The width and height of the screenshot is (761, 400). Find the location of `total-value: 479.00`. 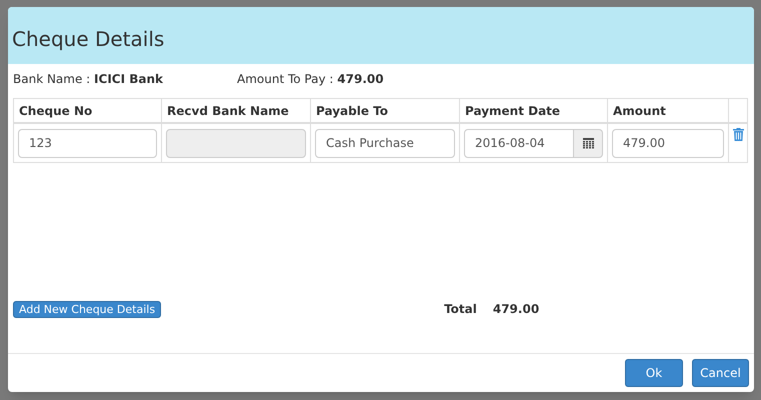

total-value: 479.00 is located at coordinates (516, 309).